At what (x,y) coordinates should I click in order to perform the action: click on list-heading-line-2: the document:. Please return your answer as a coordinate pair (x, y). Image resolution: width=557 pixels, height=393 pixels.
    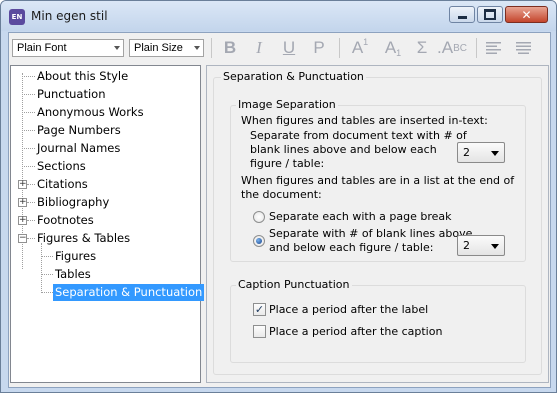
    Looking at the image, I should click on (281, 194).